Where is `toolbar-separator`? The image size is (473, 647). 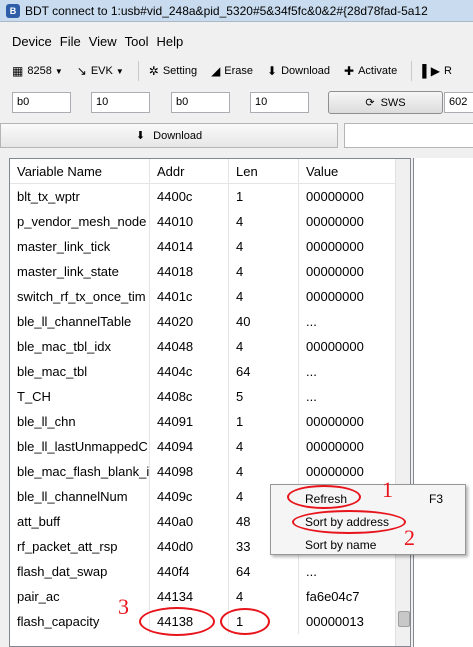 toolbar-separator is located at coordinates (138, 71).